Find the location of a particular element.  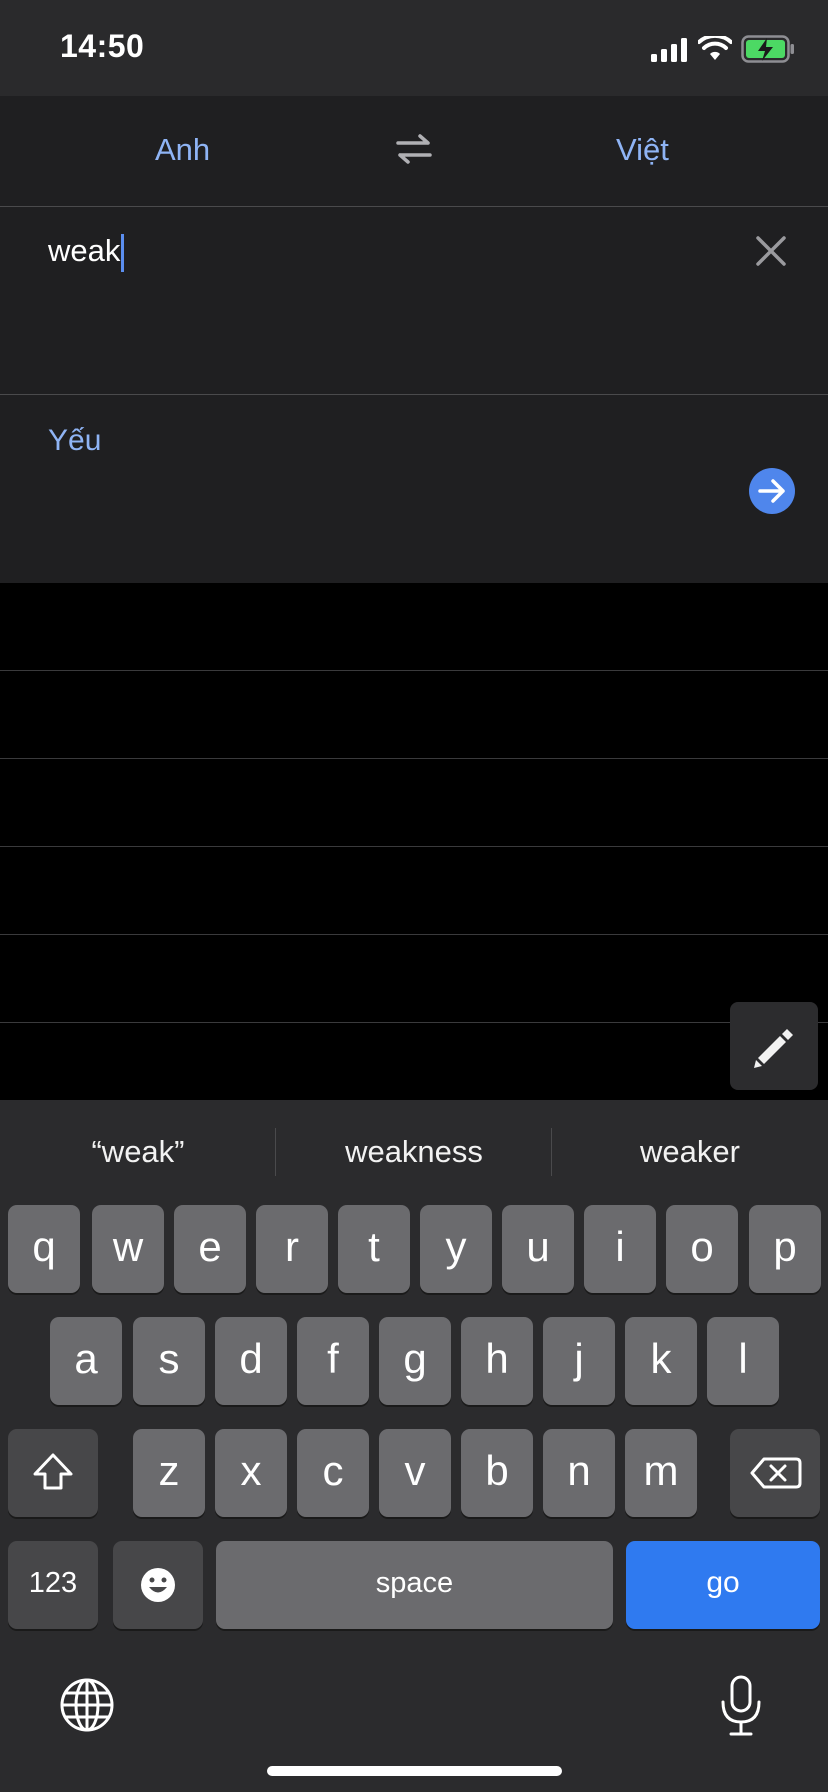

translation-area: Yếu is located at coordinates (414, 489).